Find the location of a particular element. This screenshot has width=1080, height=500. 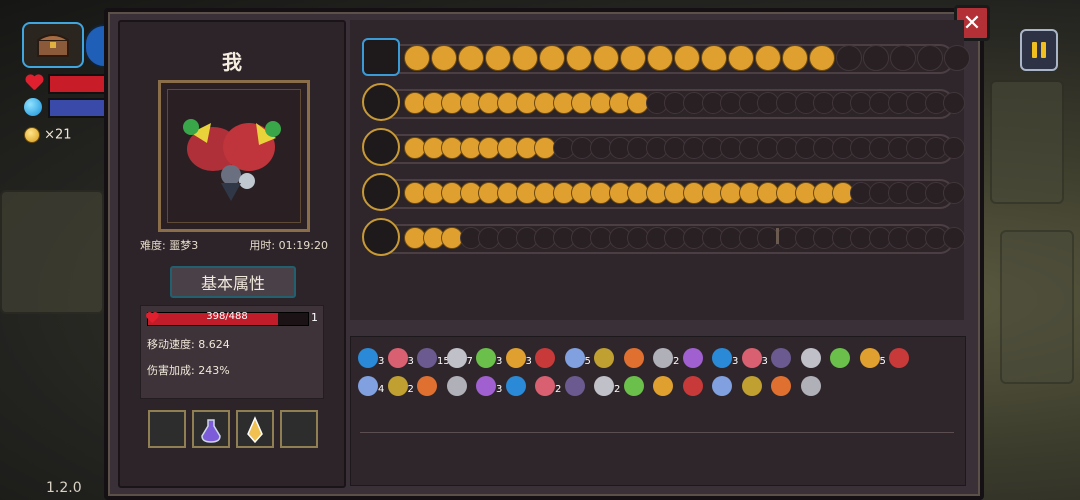

chest-button is located at coordinates (53, 45).